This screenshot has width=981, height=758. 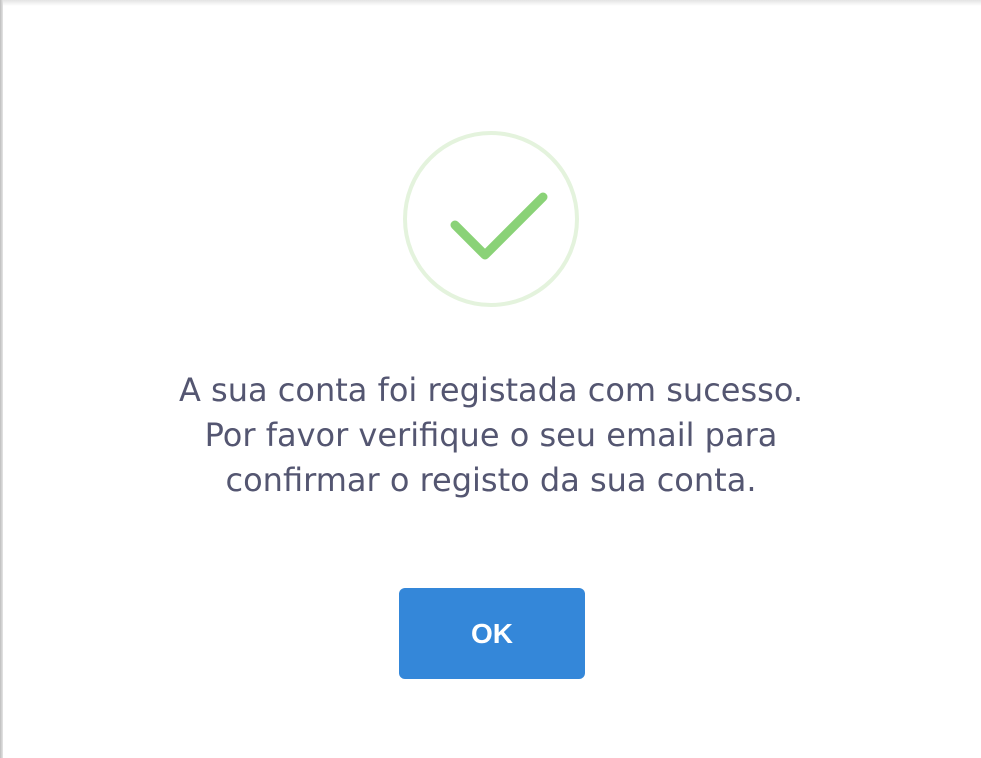 What do you see at coordinates (1, 379) in the screenshot?
I see `frame-left-edge` at bounding box center [1, 379].